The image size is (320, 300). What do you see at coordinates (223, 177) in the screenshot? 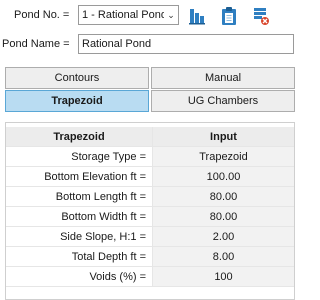
I see `bottom-elevation-value: 100.00` at bounding box center [223, 177].